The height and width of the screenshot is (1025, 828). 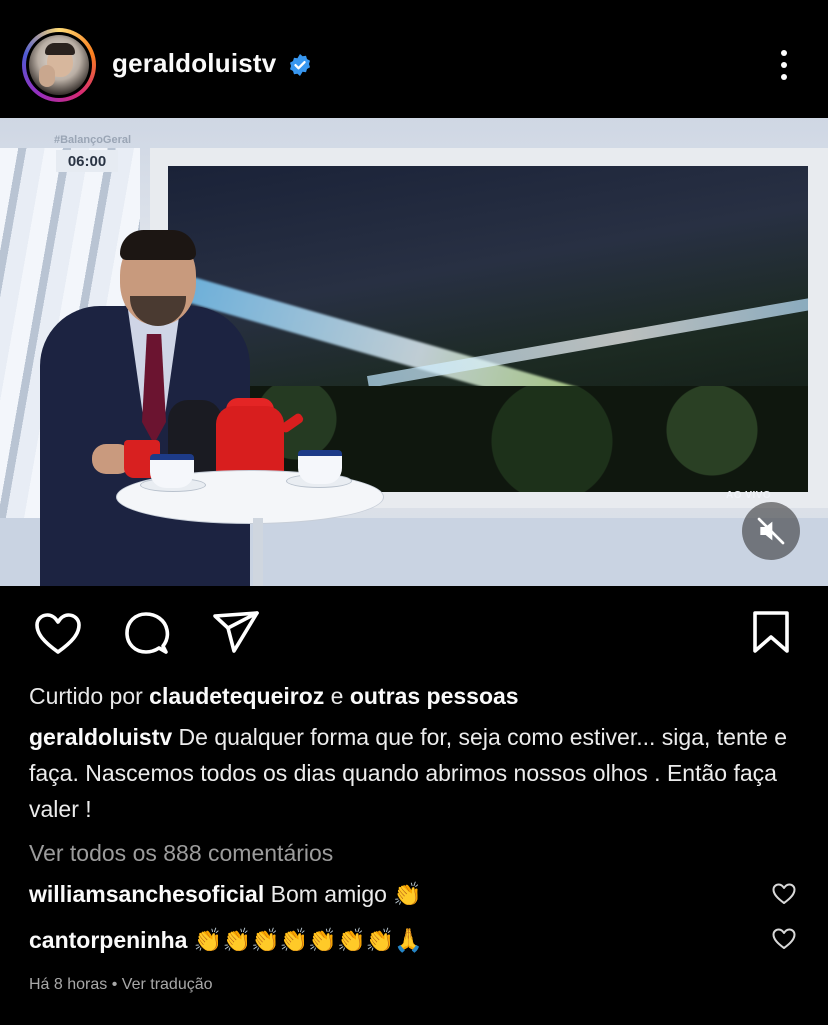 What do you see at coordinates (181, 853) in the screenshot?
I see `view-all-comments-link: Ver todos os 888 comentários` at bounding box center [181, 853].